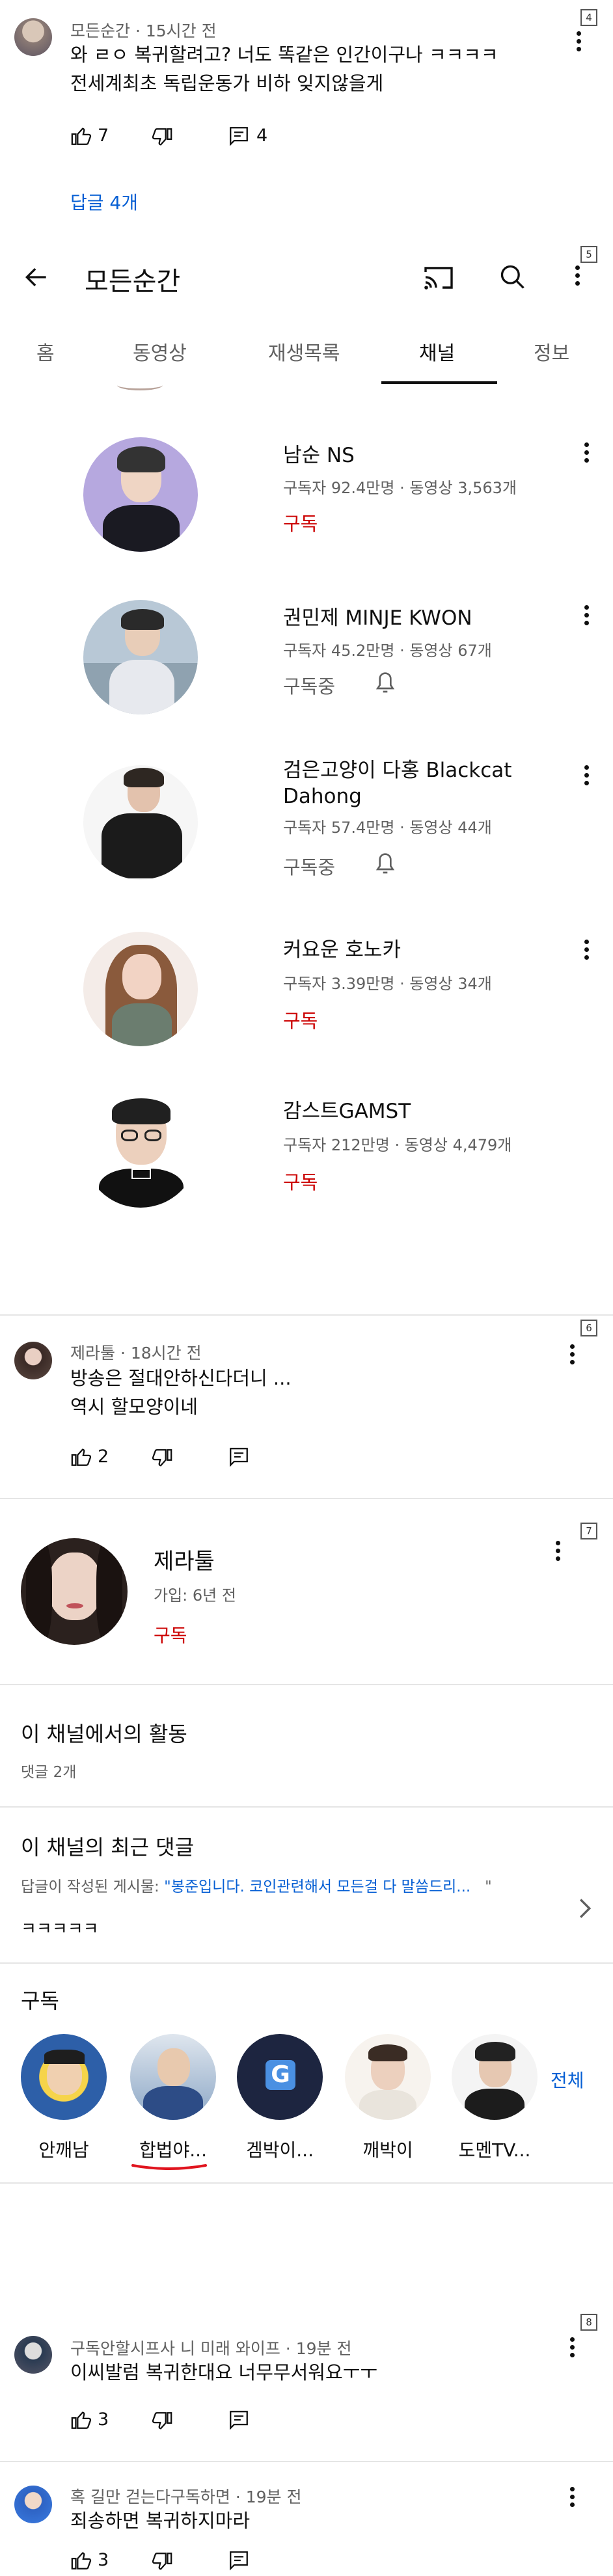 This screenshot has height=2576, width=613. I want to click on comment-time: 19분 전, so click(323, 2348).